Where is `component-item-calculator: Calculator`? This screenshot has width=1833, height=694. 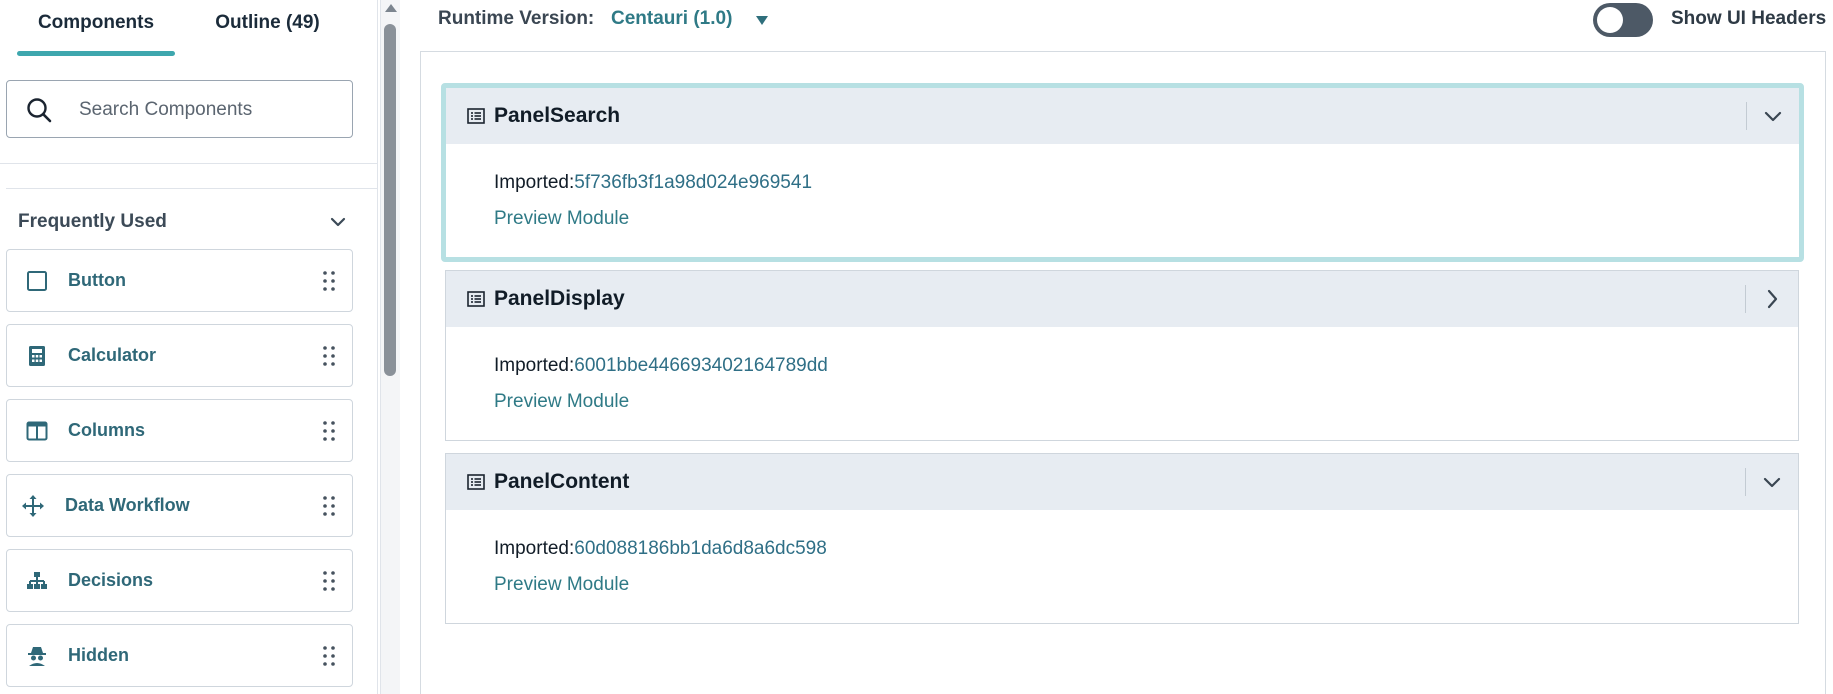
component-item-calculator: Calculator is located at coordinates (179, 355).